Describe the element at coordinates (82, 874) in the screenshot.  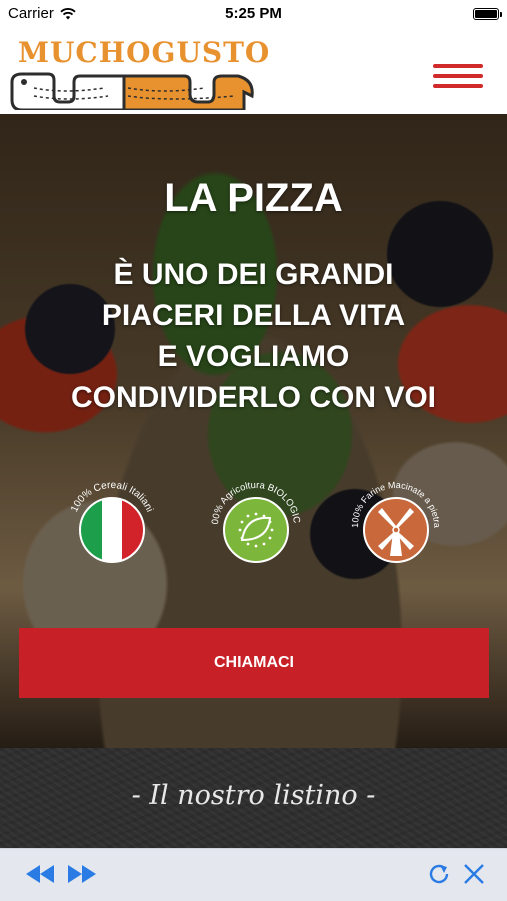
I see `fast-forward-icon` at that location.